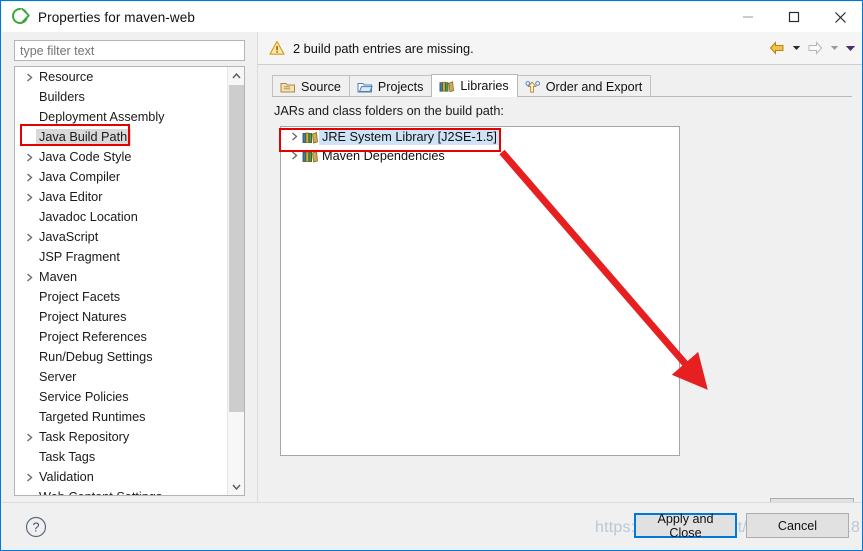  Describe the element at coordinates (66, 77) in the screenshot. I see `sidebar-item-label: Resource` at that location.